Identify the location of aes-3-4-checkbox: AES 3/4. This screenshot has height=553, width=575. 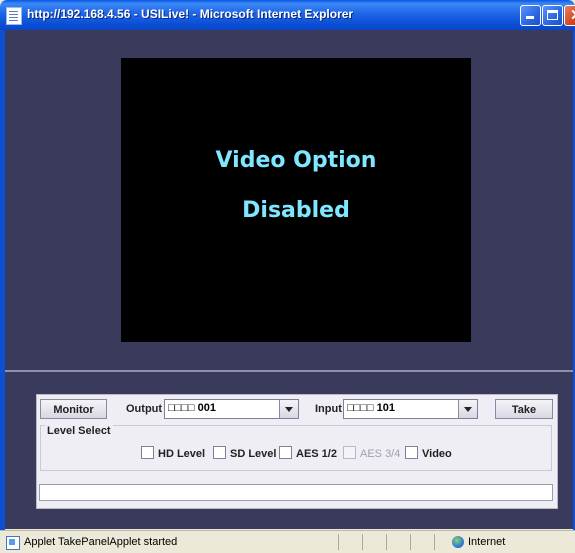
(371, 453).